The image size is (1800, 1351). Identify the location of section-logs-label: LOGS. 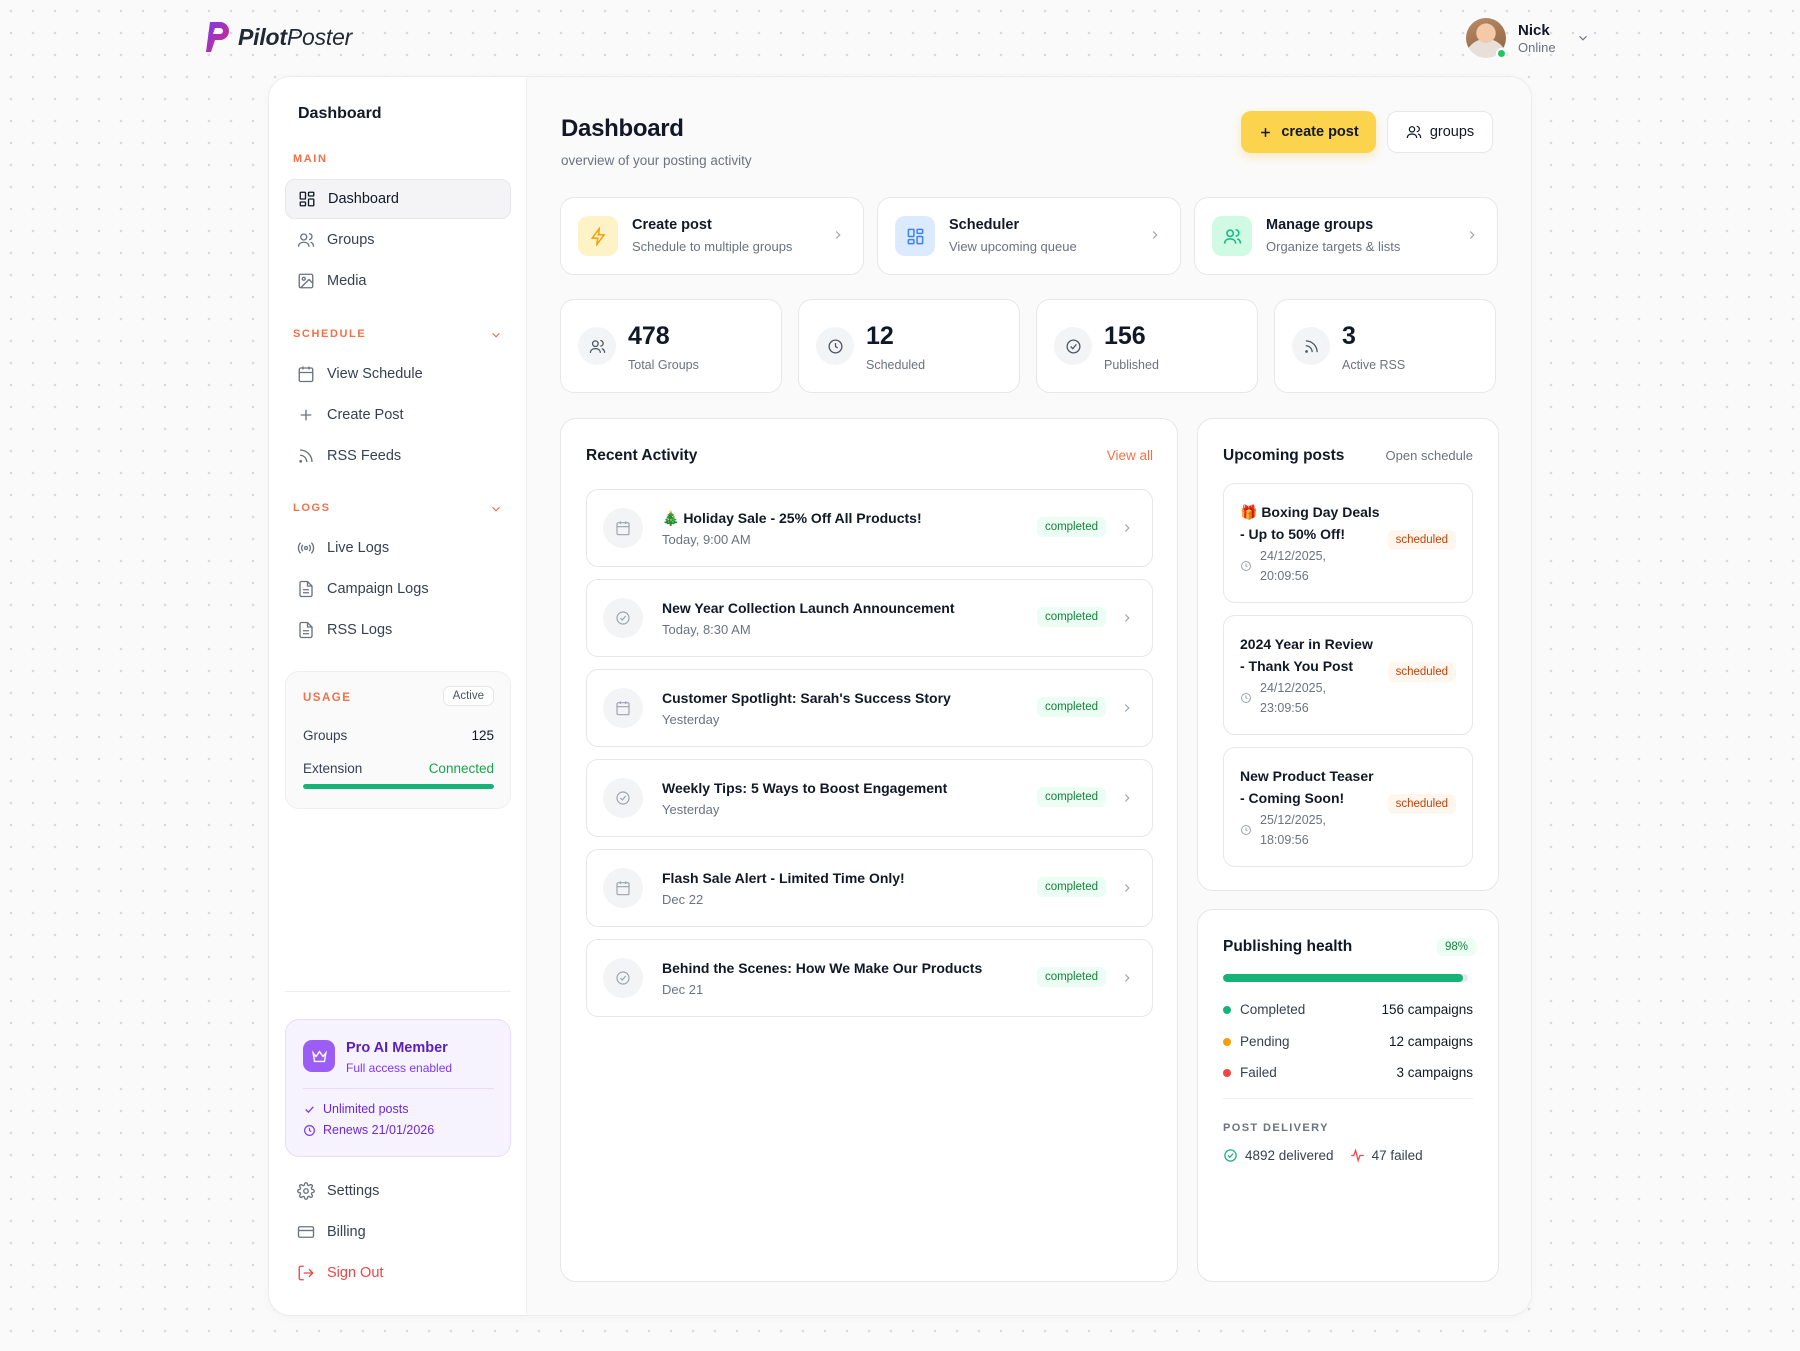
(312, 508).